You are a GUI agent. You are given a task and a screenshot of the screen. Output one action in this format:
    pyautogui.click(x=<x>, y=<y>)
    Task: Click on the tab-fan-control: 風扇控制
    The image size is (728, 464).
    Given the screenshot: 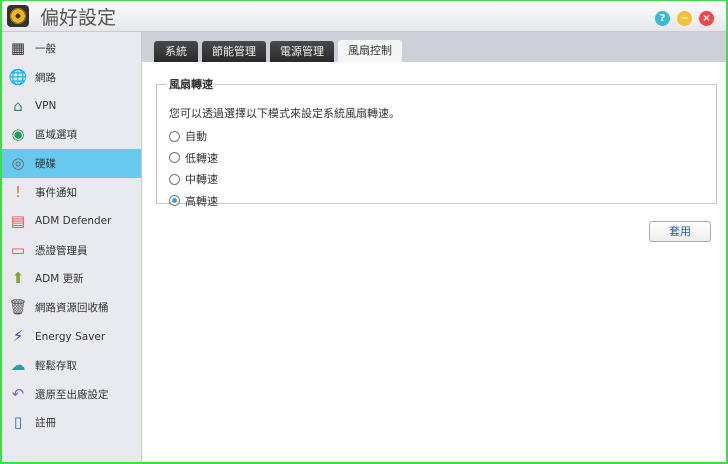 What is the action you would take?
    pyautogui.click(x=370, y=51)
    